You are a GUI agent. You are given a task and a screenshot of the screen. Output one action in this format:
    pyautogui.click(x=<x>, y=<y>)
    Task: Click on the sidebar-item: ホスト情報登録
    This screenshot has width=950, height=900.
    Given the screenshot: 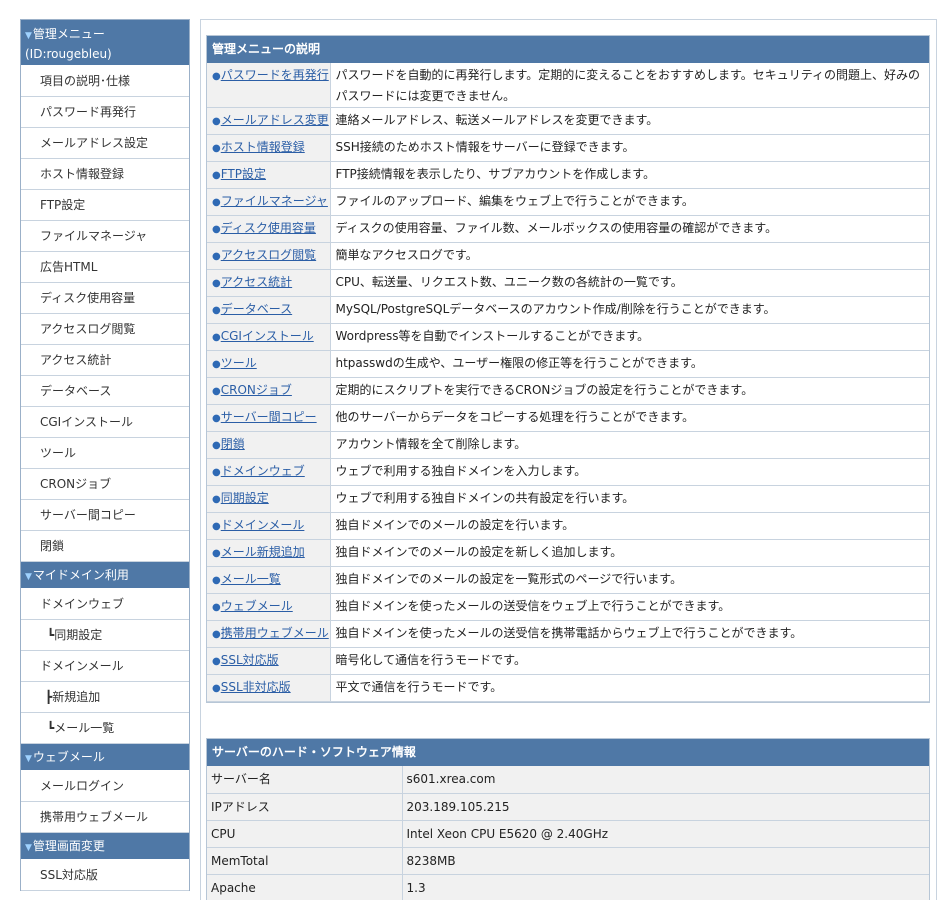 What is the action you would take?
    pyautogui.click(x=105, y=174)
    